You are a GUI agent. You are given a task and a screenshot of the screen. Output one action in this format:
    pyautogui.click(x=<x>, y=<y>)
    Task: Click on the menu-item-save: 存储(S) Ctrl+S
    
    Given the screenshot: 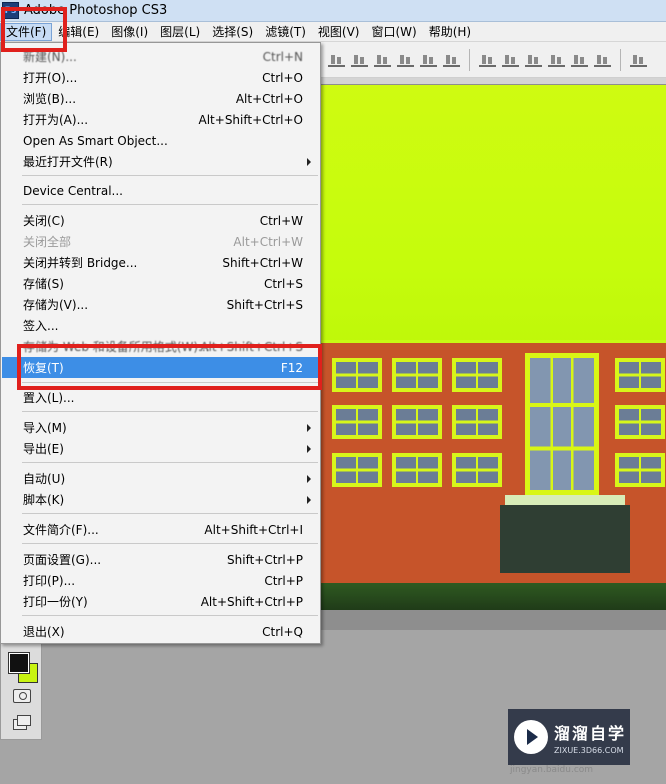 What is the action you would take?
    pyautogui.click(x=160, y=283)
    